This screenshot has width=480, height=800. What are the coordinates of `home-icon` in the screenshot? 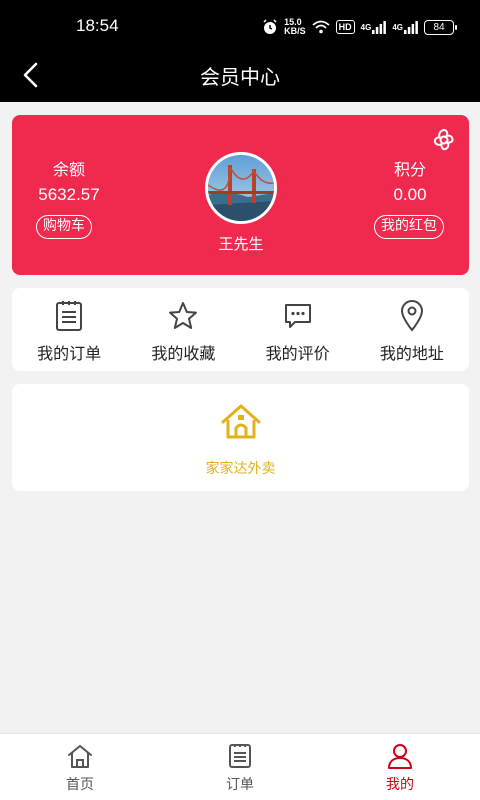 It's located at (80, 756).